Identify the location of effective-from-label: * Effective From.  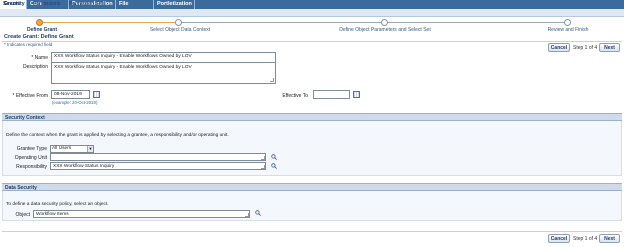
(30, 96).